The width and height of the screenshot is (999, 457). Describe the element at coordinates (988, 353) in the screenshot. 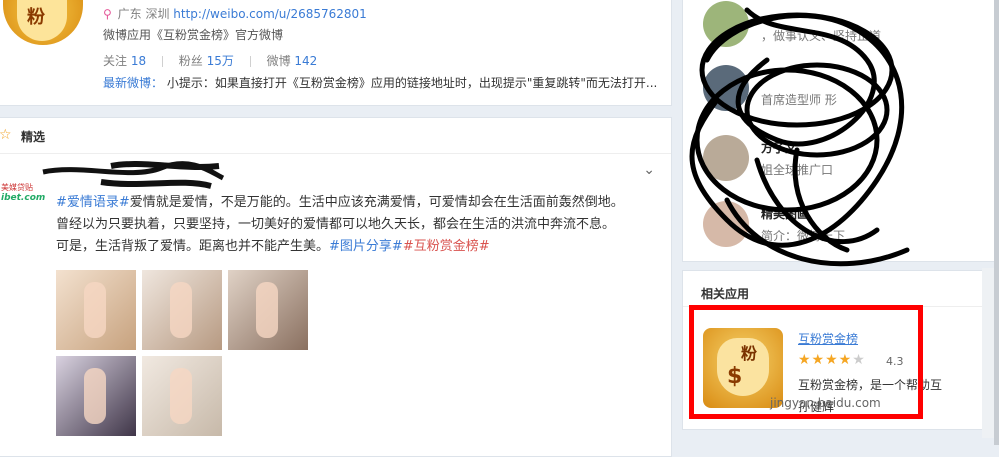

I see `scrollbar-track` at that location.